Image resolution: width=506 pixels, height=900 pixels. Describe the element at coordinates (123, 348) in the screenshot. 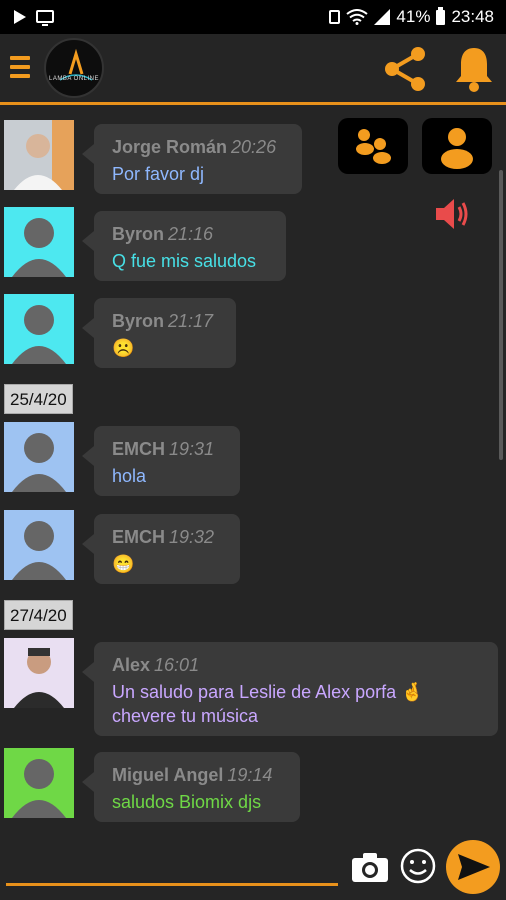

I see `message-text: ☹️` at that location.